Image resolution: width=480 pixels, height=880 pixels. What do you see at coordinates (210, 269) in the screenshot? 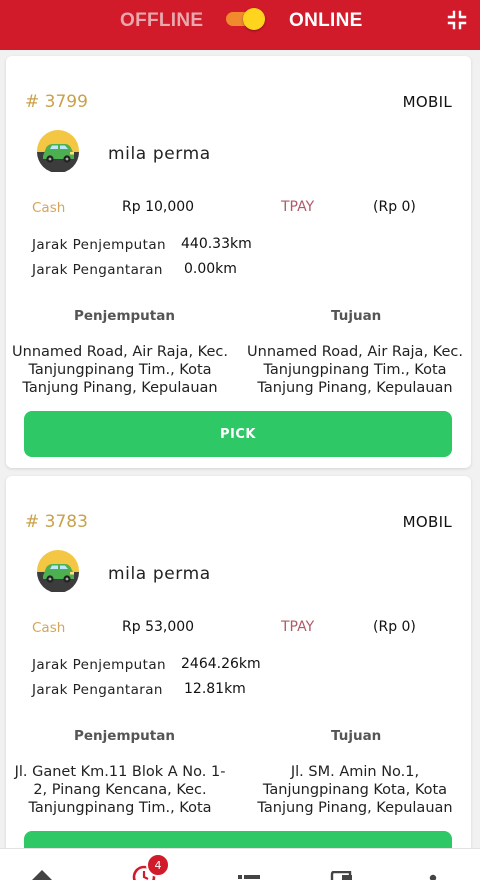
I see `delivery-distance-value: 0.00km` at bounding box center [210, 269].